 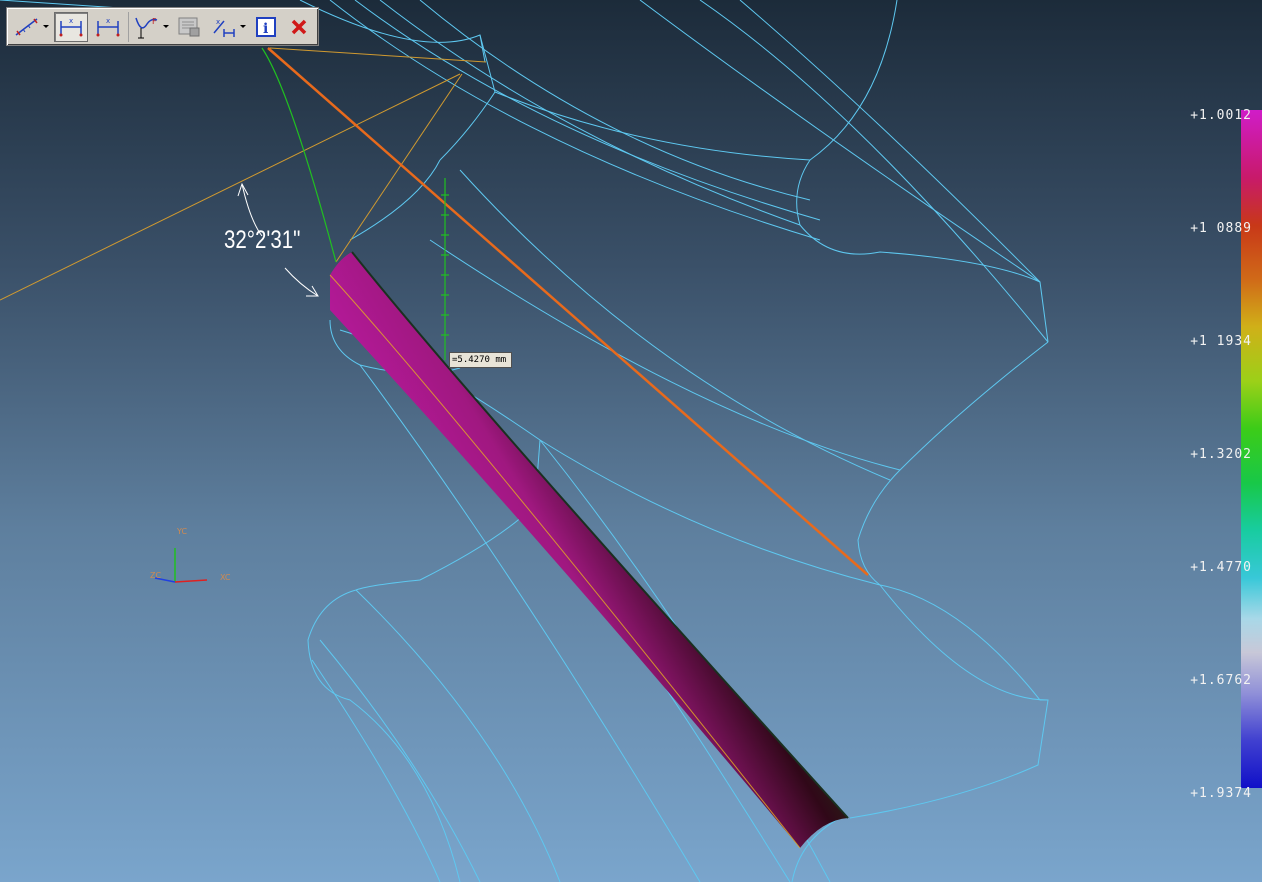 What do you see at coordinates (1221, 454) in the screenshot?
I see `legend-label: +1.3202` at bounding box center [1221, 454].